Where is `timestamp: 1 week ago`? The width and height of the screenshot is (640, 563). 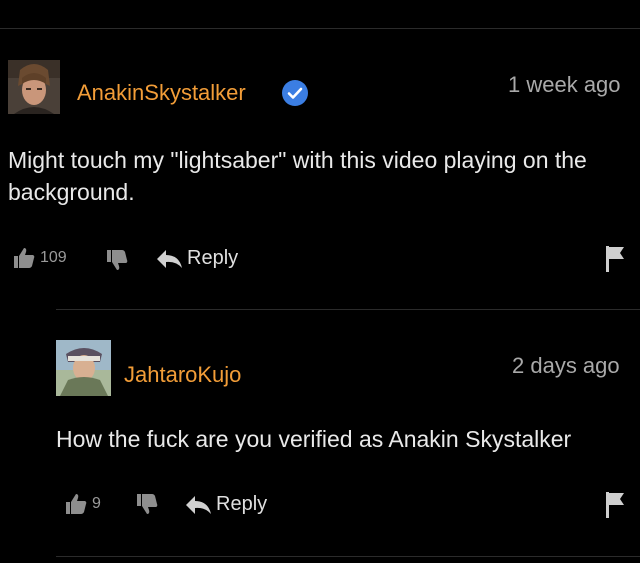 timestamp: 1 week ago is located at coordinates (564, 84).